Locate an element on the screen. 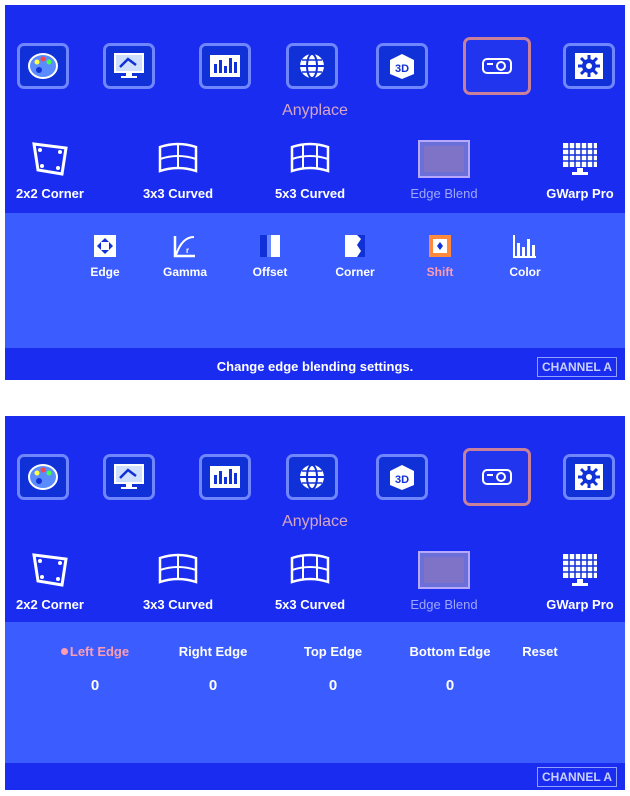  edge-label: Left Edge is located at coordinates (95, 651).